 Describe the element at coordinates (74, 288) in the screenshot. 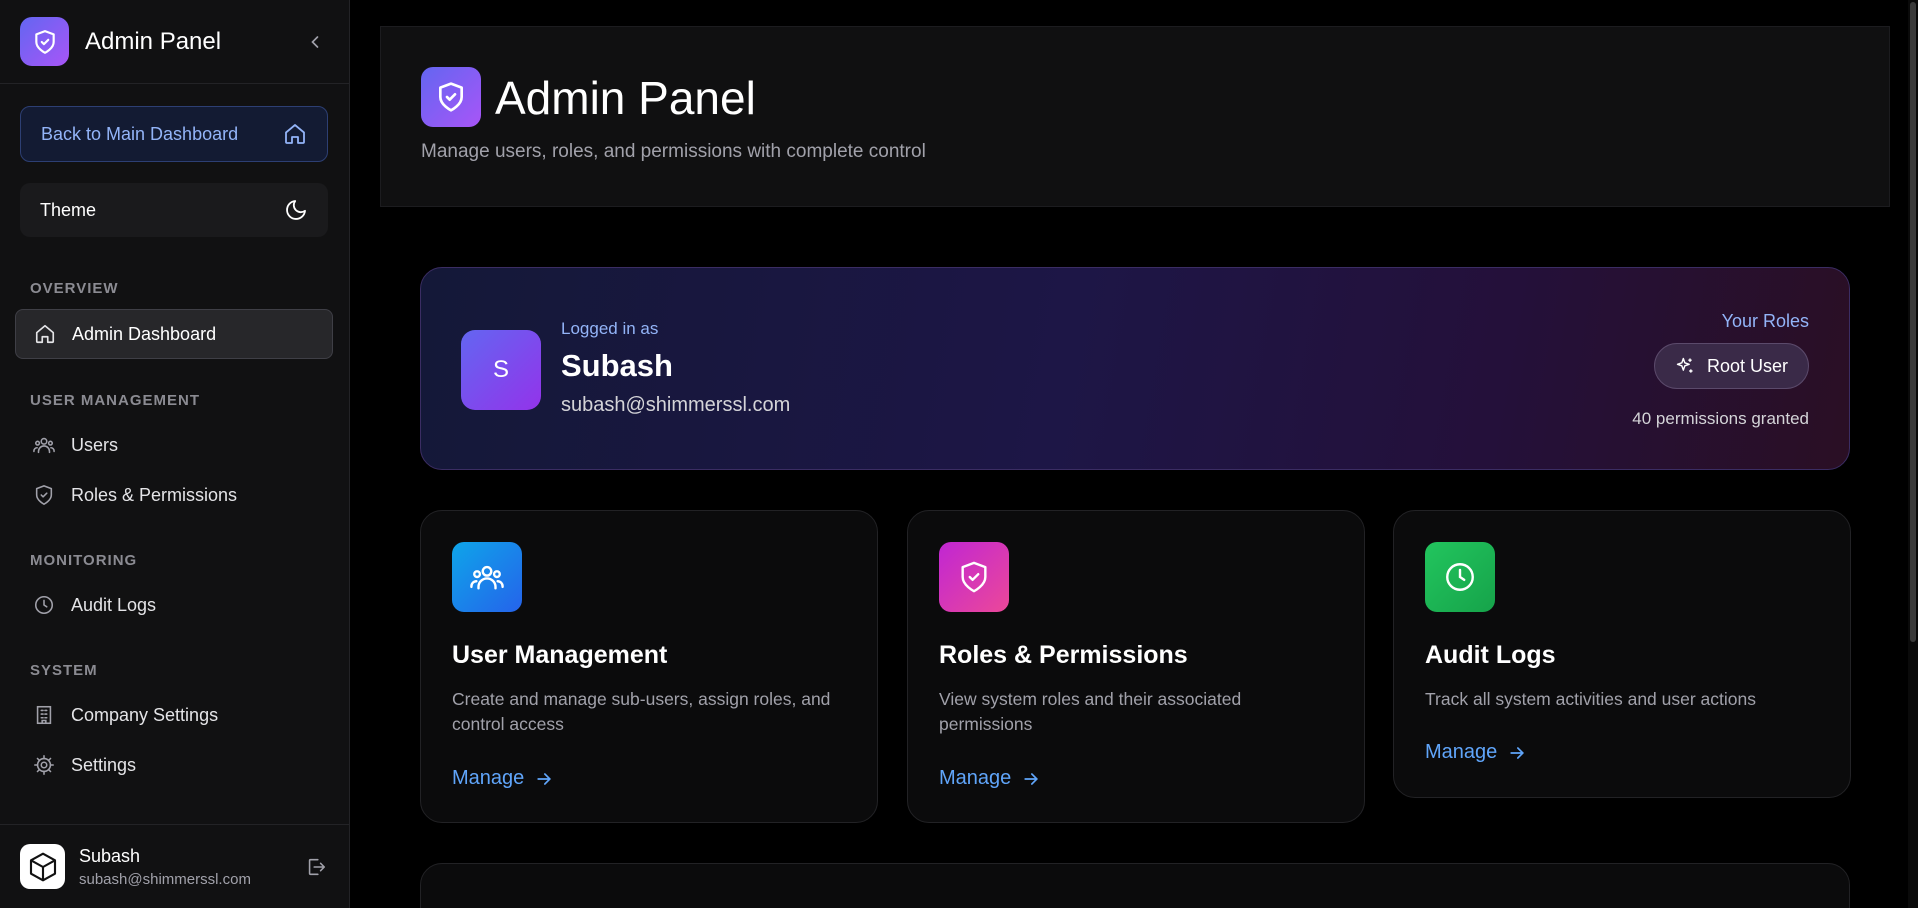

I see `section-label-overview: OVERVIEW` at that location.